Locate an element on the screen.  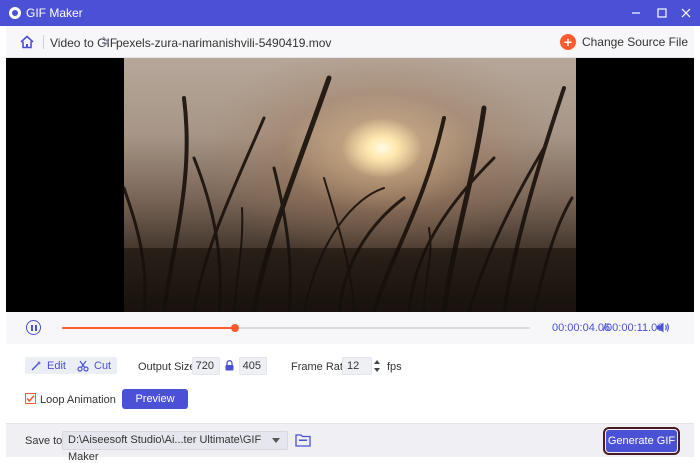
spinner-arrows-icon is located at coordinates (377, 366).